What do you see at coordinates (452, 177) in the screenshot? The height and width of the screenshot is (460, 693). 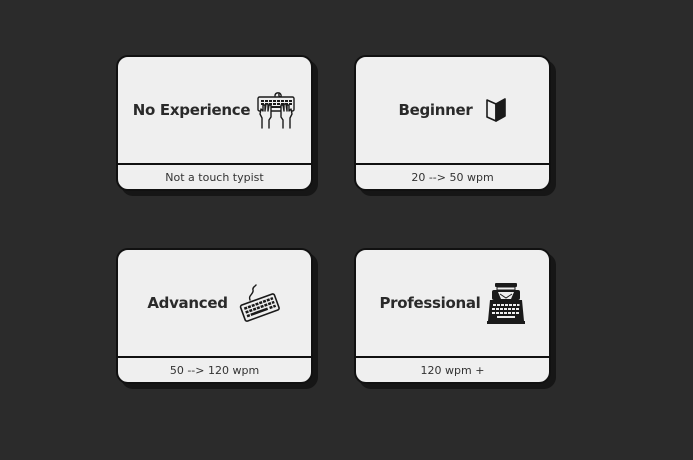 I see `card-subtitle: 20 --> 50 wpm` at bounding box center [452, 177].